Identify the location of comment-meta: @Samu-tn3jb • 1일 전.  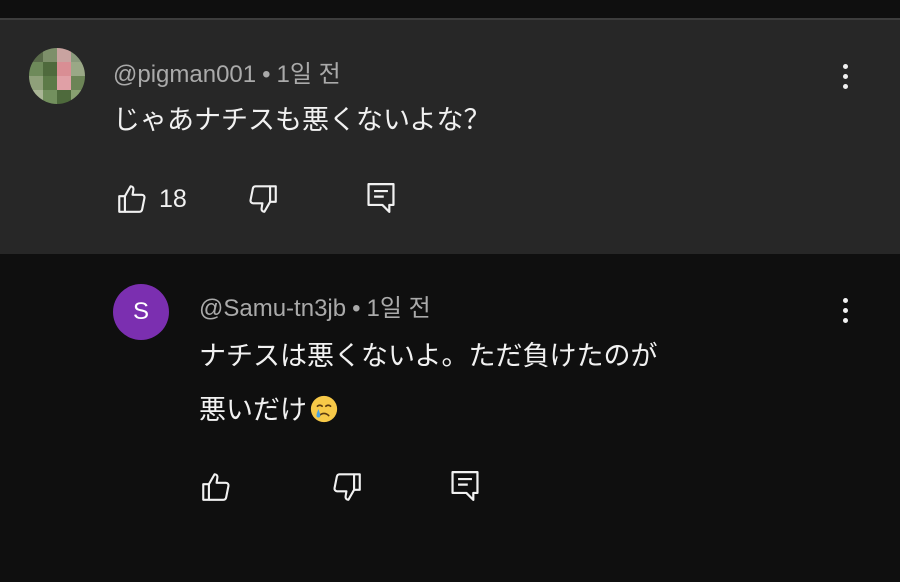
(315, 305).